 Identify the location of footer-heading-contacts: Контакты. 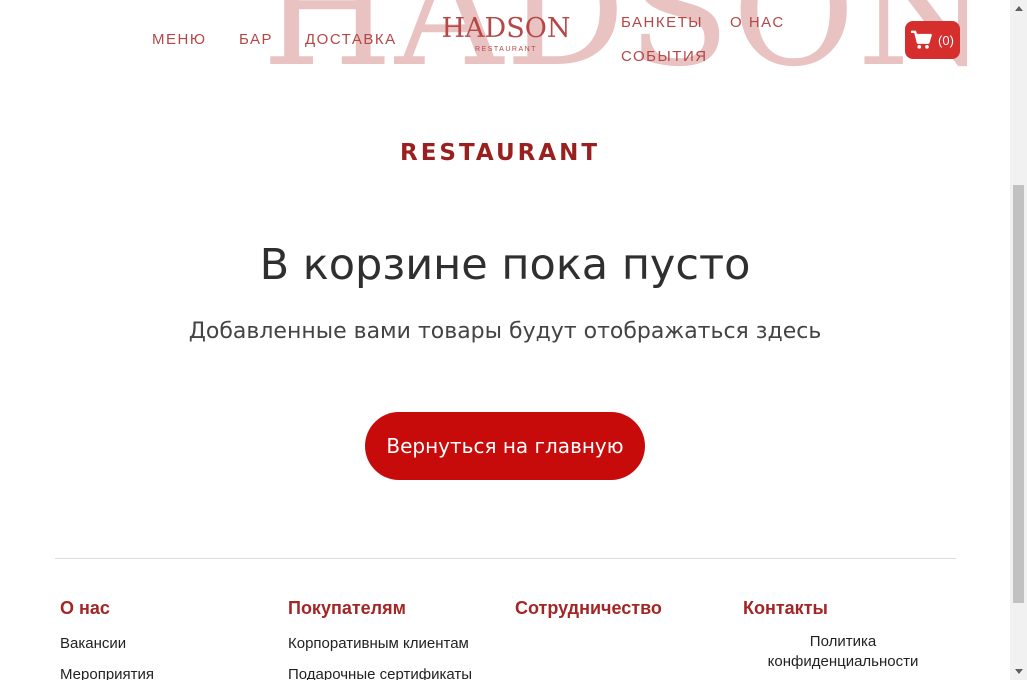
(785, 608).